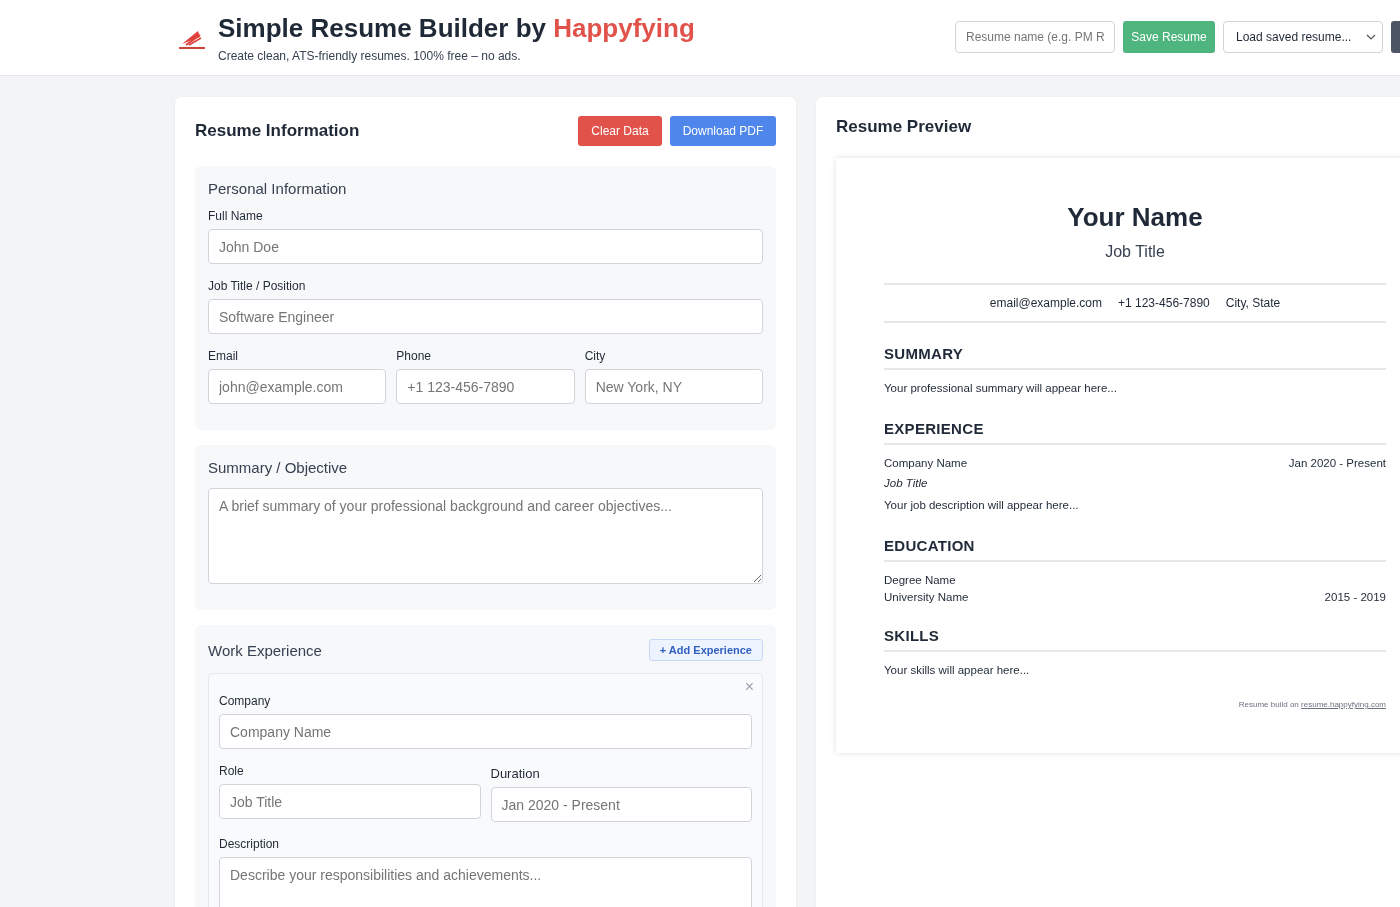 Image resolution: width=1400 pixels, height=907 pixels. I want to click on add-experience-button: + Add Experience, so click(705, 650).